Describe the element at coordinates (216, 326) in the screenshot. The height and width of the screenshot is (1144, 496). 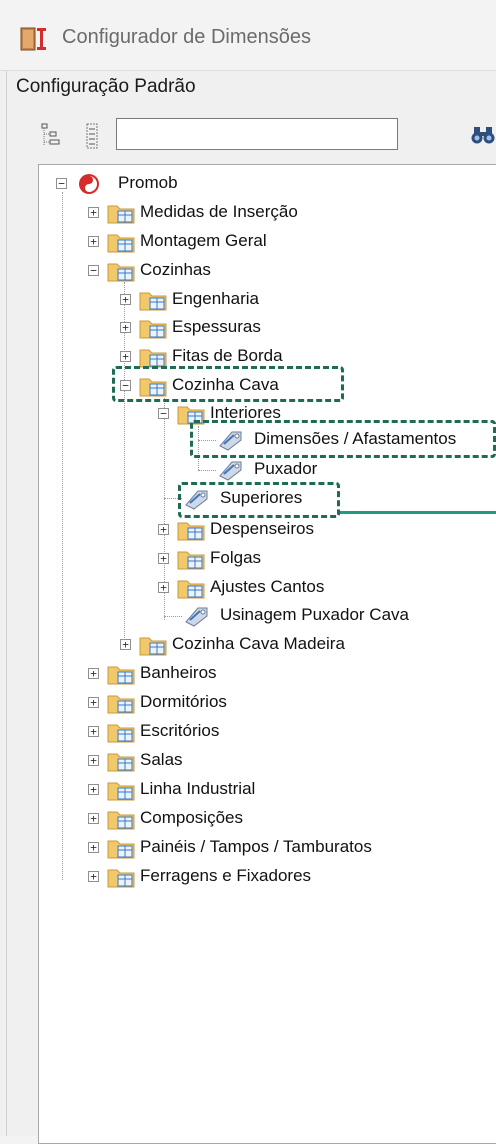
I see `tree-node-label: Espessuras` at that location.